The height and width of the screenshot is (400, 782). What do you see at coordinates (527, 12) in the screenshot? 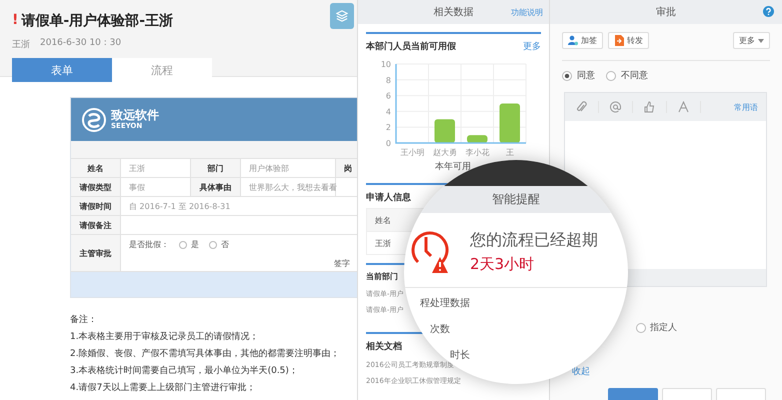
I see `help-link: 功能说明` at bounding box center [527, 12].